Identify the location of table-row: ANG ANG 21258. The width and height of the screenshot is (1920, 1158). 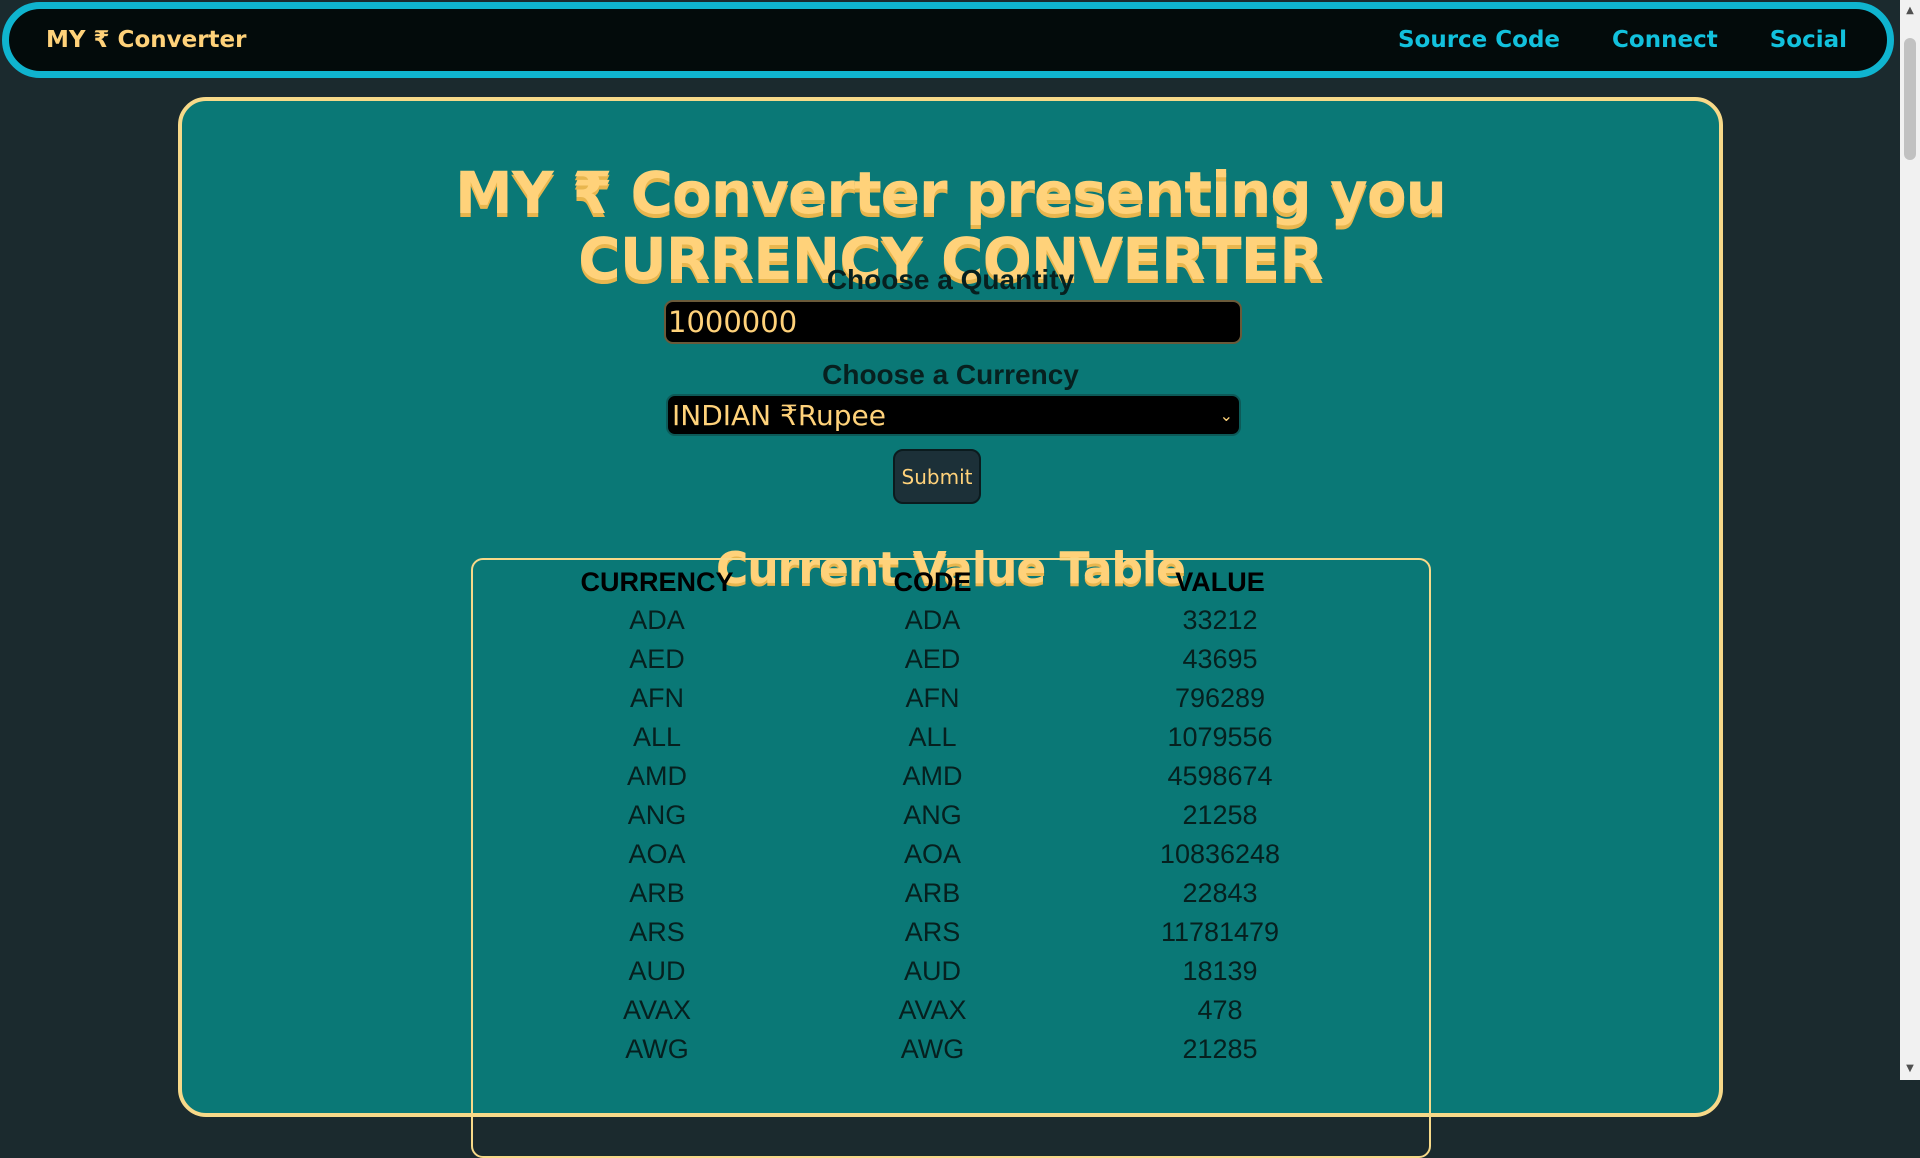
(944, 815).